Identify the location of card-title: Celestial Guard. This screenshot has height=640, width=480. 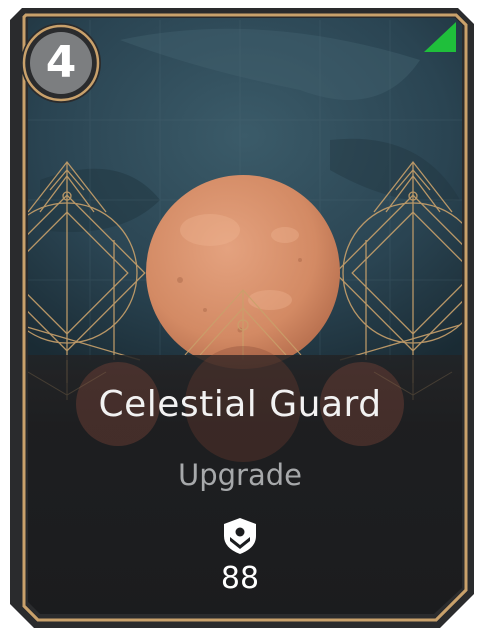
(240, 404).